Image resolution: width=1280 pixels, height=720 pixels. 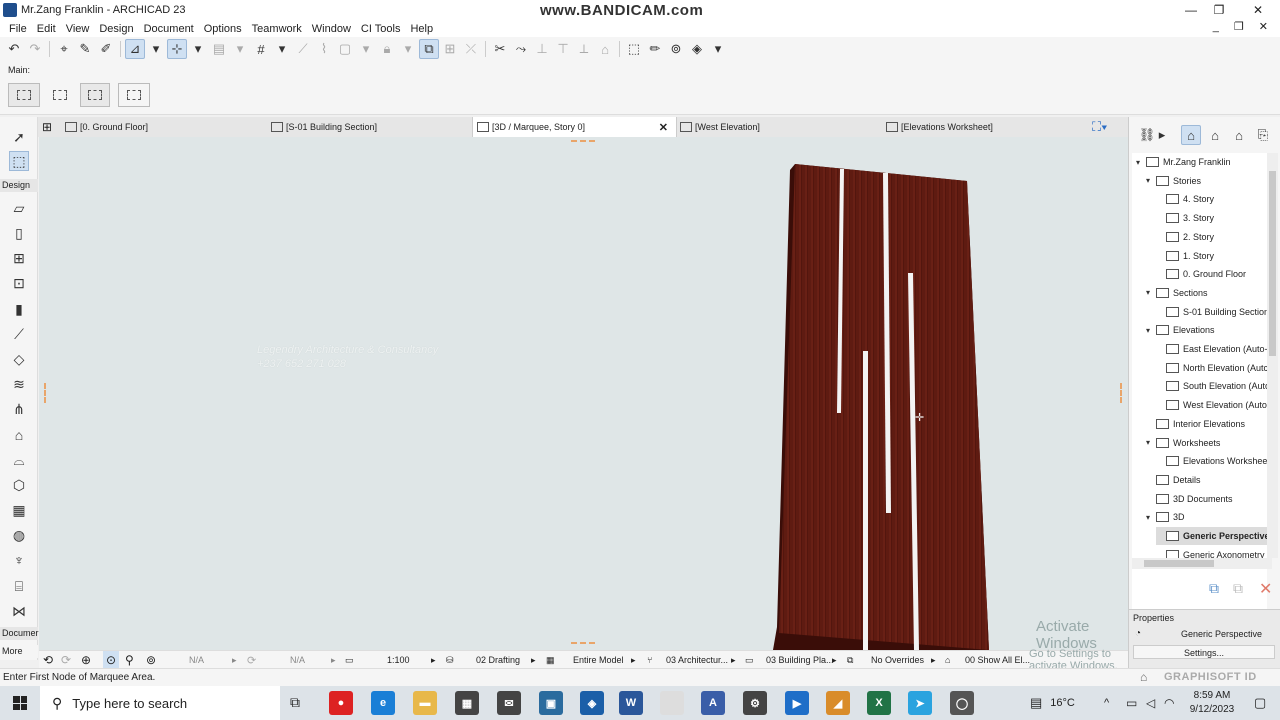 I want to click on navigator-item: Details, so click(x=1206, y=480).